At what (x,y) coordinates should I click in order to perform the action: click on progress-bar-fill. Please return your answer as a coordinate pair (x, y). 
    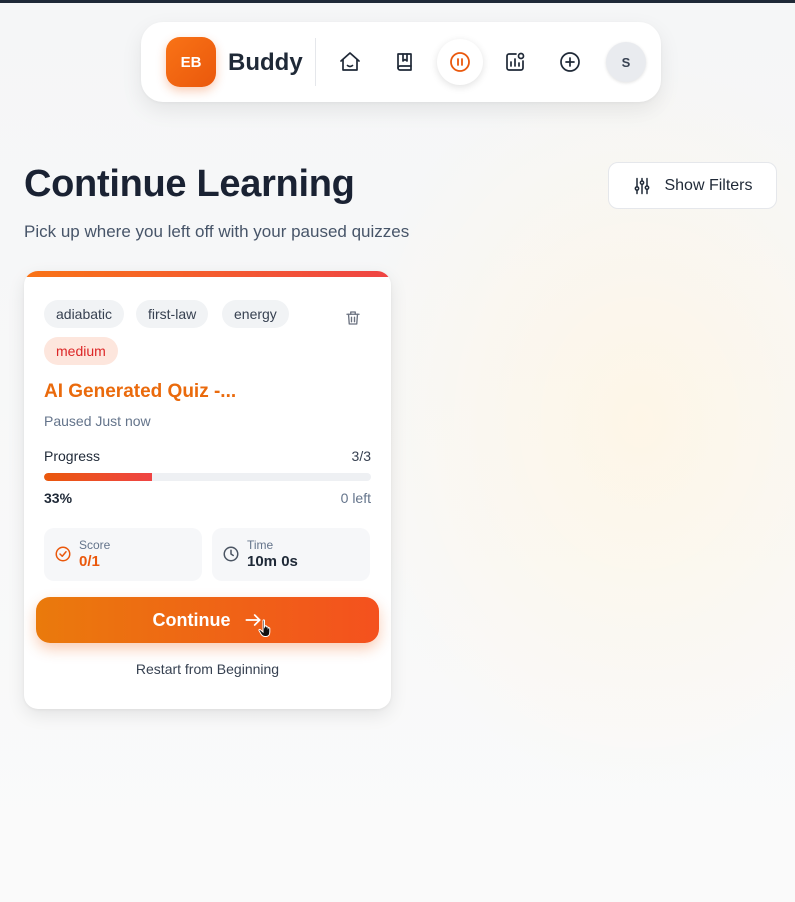
    Looking at the image, I should click on (98, 477).